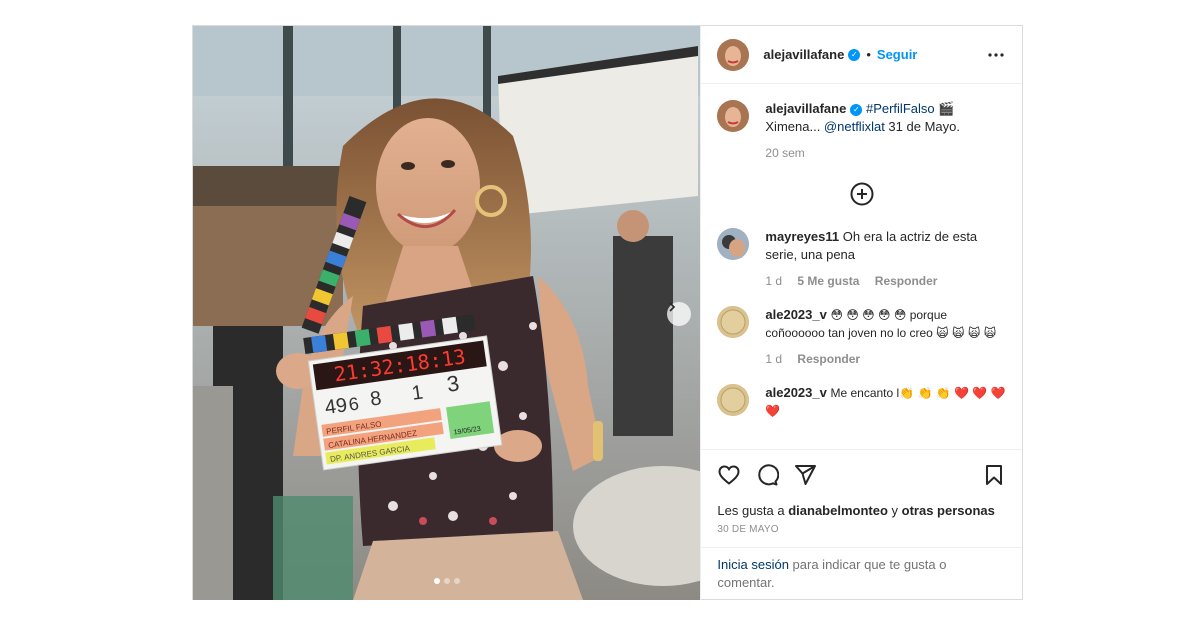  I want to click on save-button, so click(994, 475).